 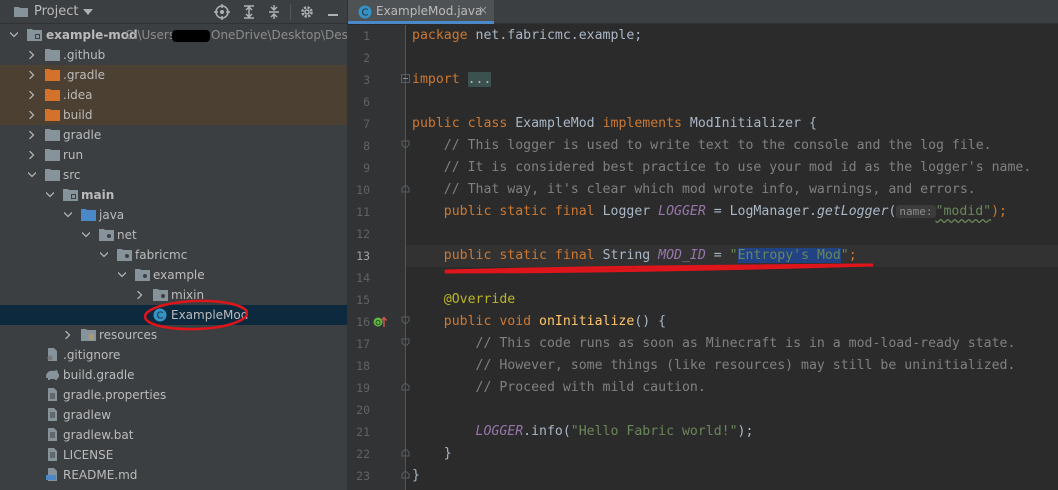 I want to click on code-keyword: package, so click(x=440, y=35).